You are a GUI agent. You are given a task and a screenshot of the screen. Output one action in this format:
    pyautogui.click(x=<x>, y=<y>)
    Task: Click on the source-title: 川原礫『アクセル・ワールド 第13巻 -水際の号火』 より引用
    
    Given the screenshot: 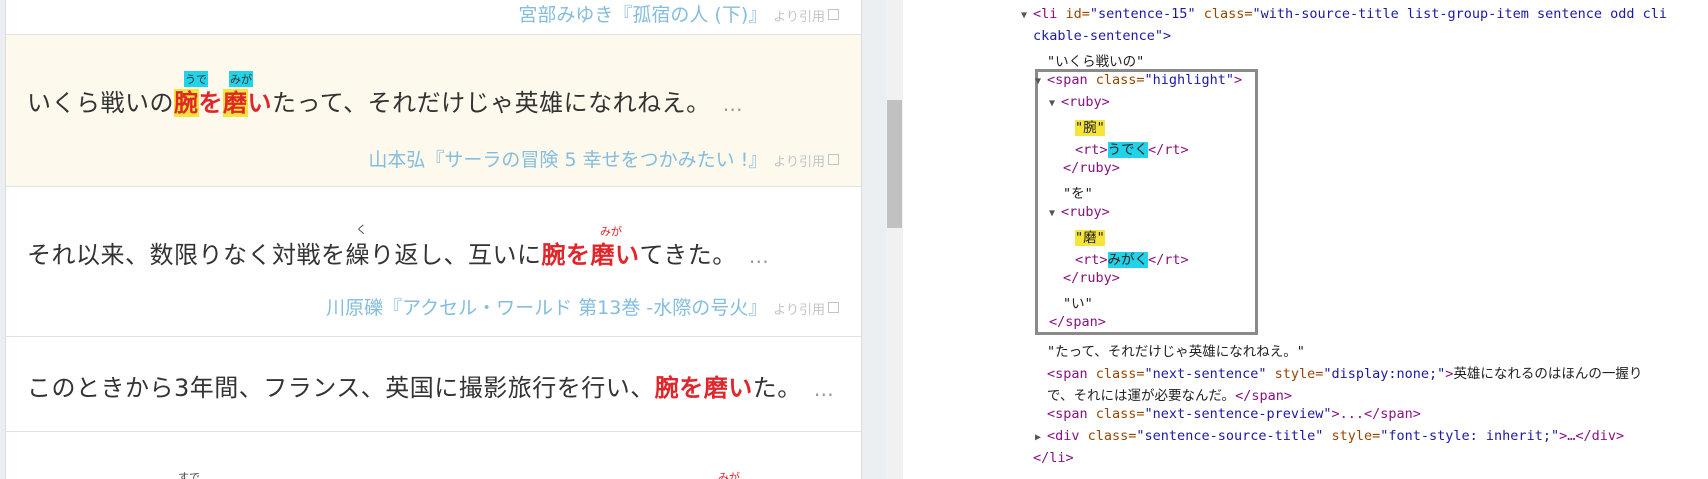 What is the action you would take?
    pyautogui.click(x=582, y=306)
    